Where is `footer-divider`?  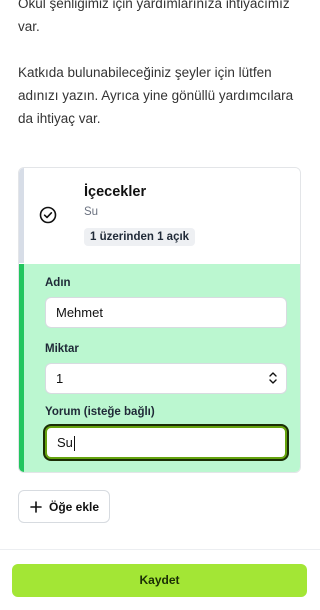
footer-divider is located at coordinates (160, 549).